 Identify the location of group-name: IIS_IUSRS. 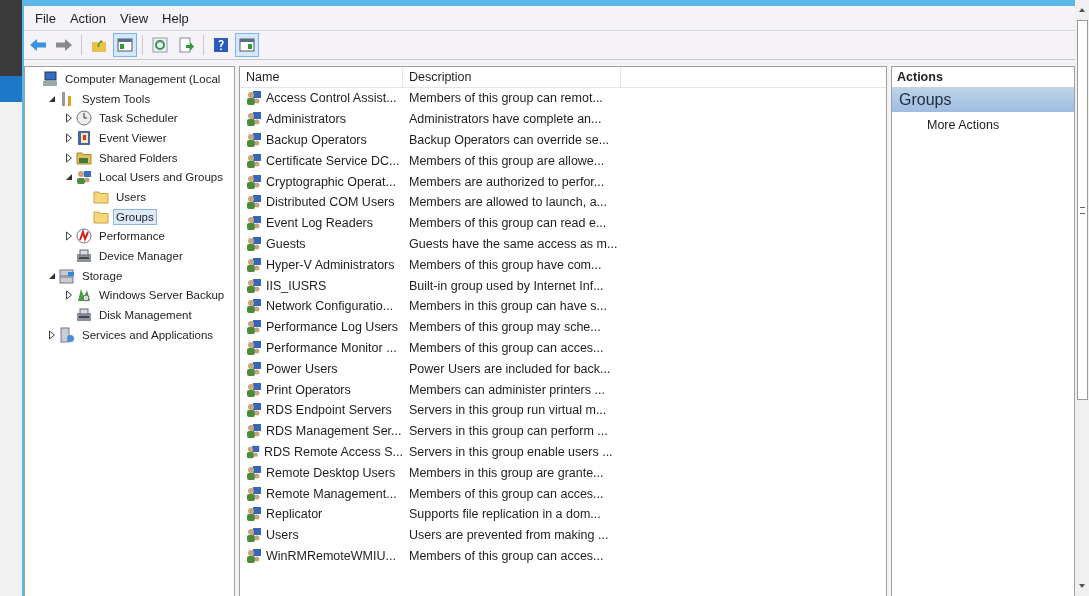
(296, 285).